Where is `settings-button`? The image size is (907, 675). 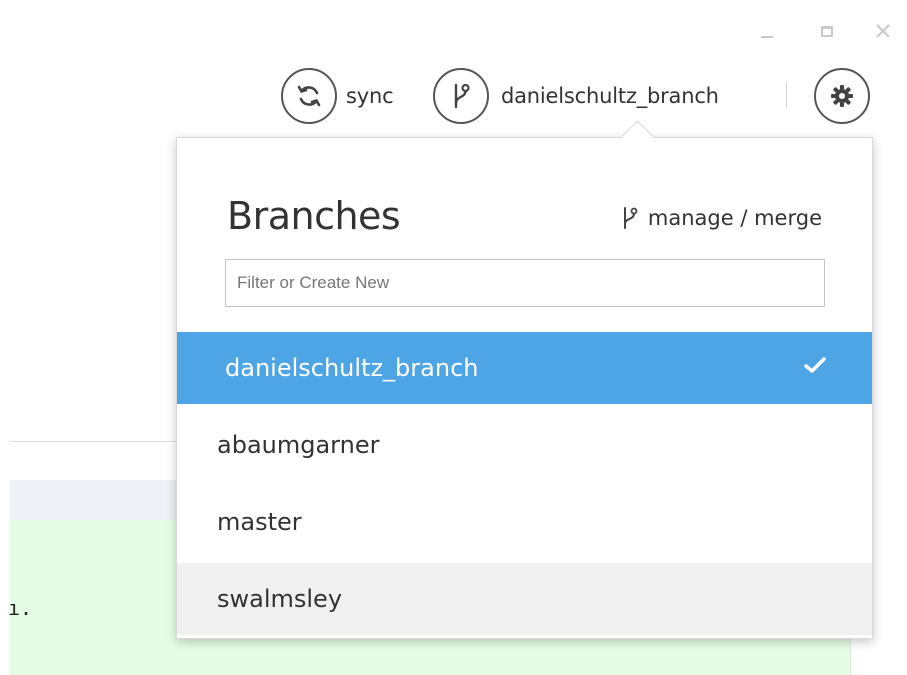 settings-button is located at coordinates (842, 96).